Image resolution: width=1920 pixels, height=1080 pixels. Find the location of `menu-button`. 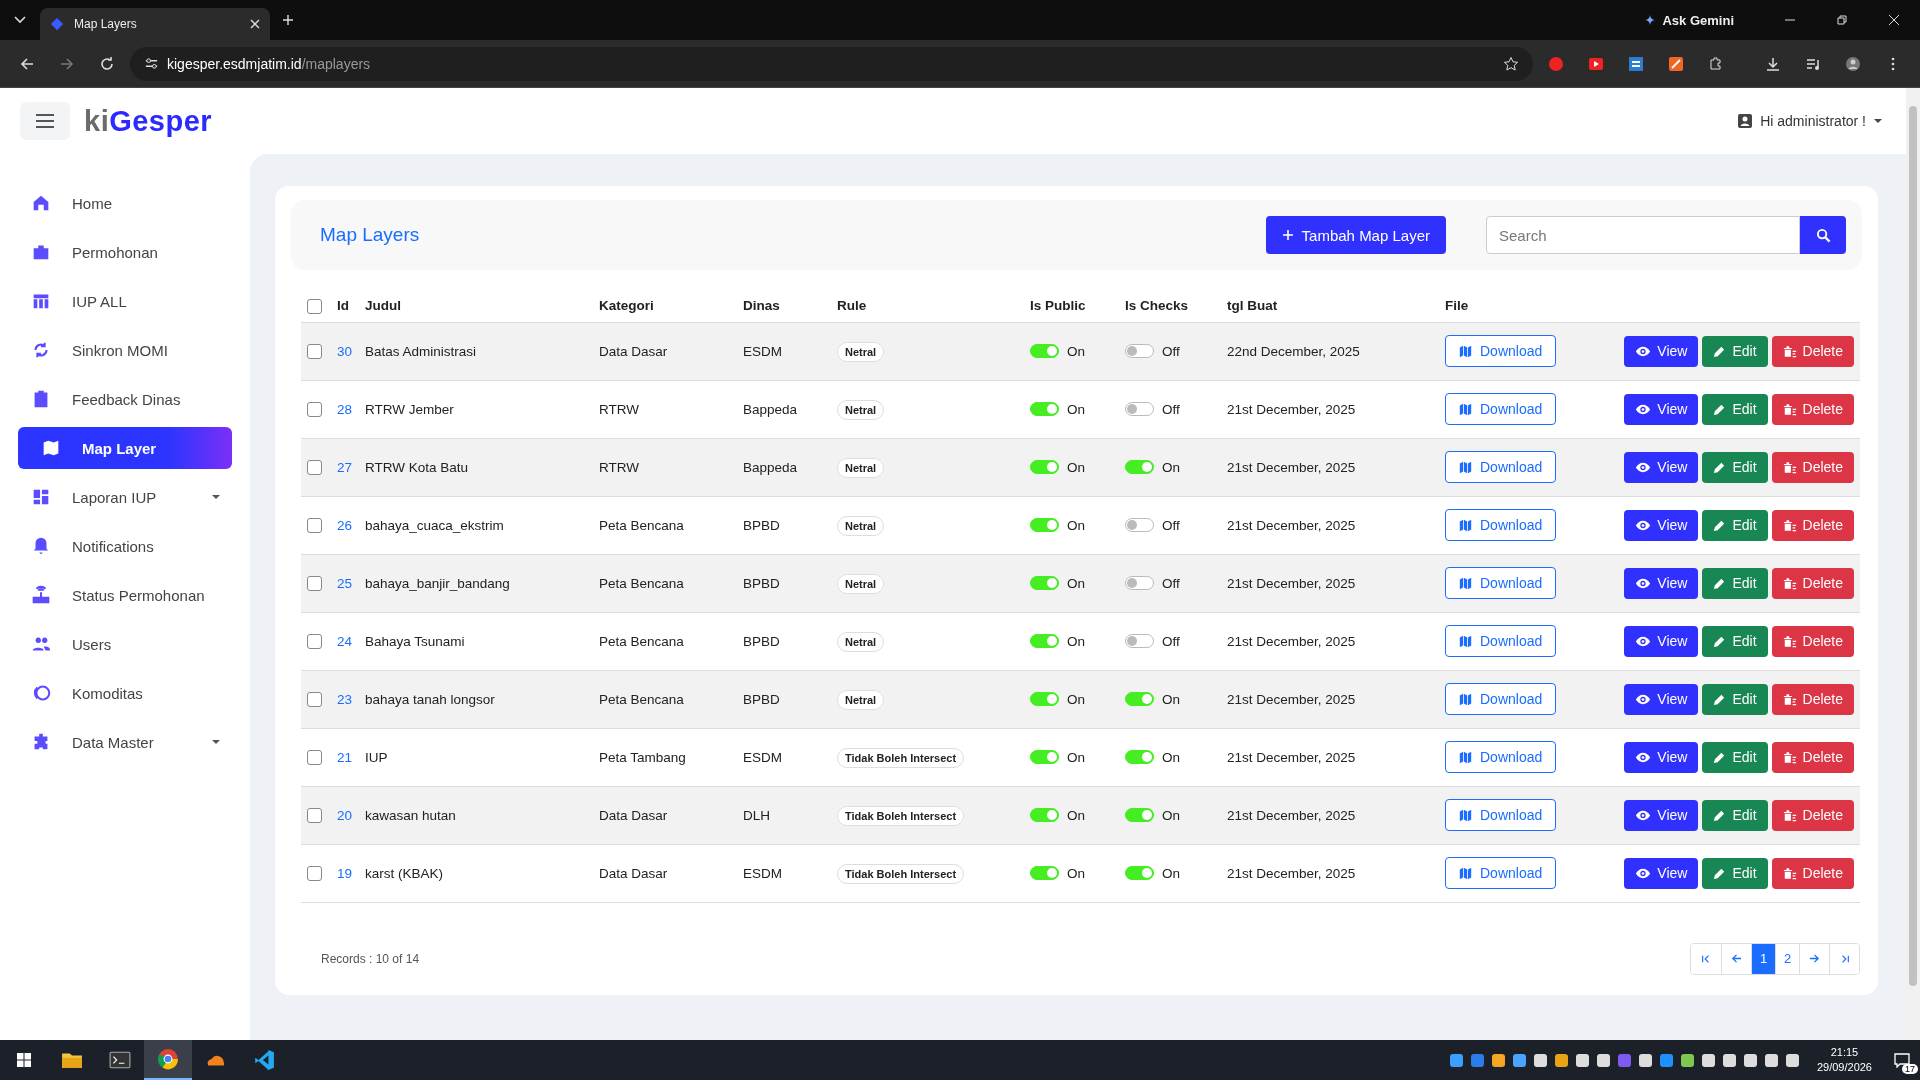

menu-button is located at coordinates (45, 121).